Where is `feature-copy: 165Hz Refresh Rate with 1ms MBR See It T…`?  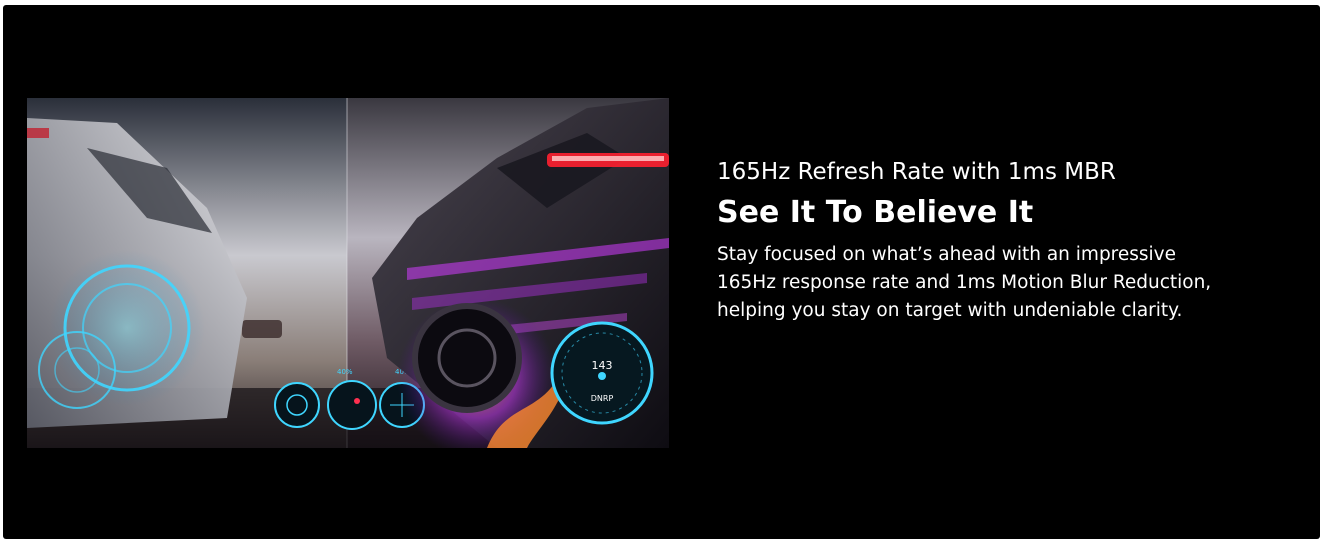
feature-copy: 165Hz Refresh Rate with 1ms MBR See It T… is located at coordinates (1007, 241).